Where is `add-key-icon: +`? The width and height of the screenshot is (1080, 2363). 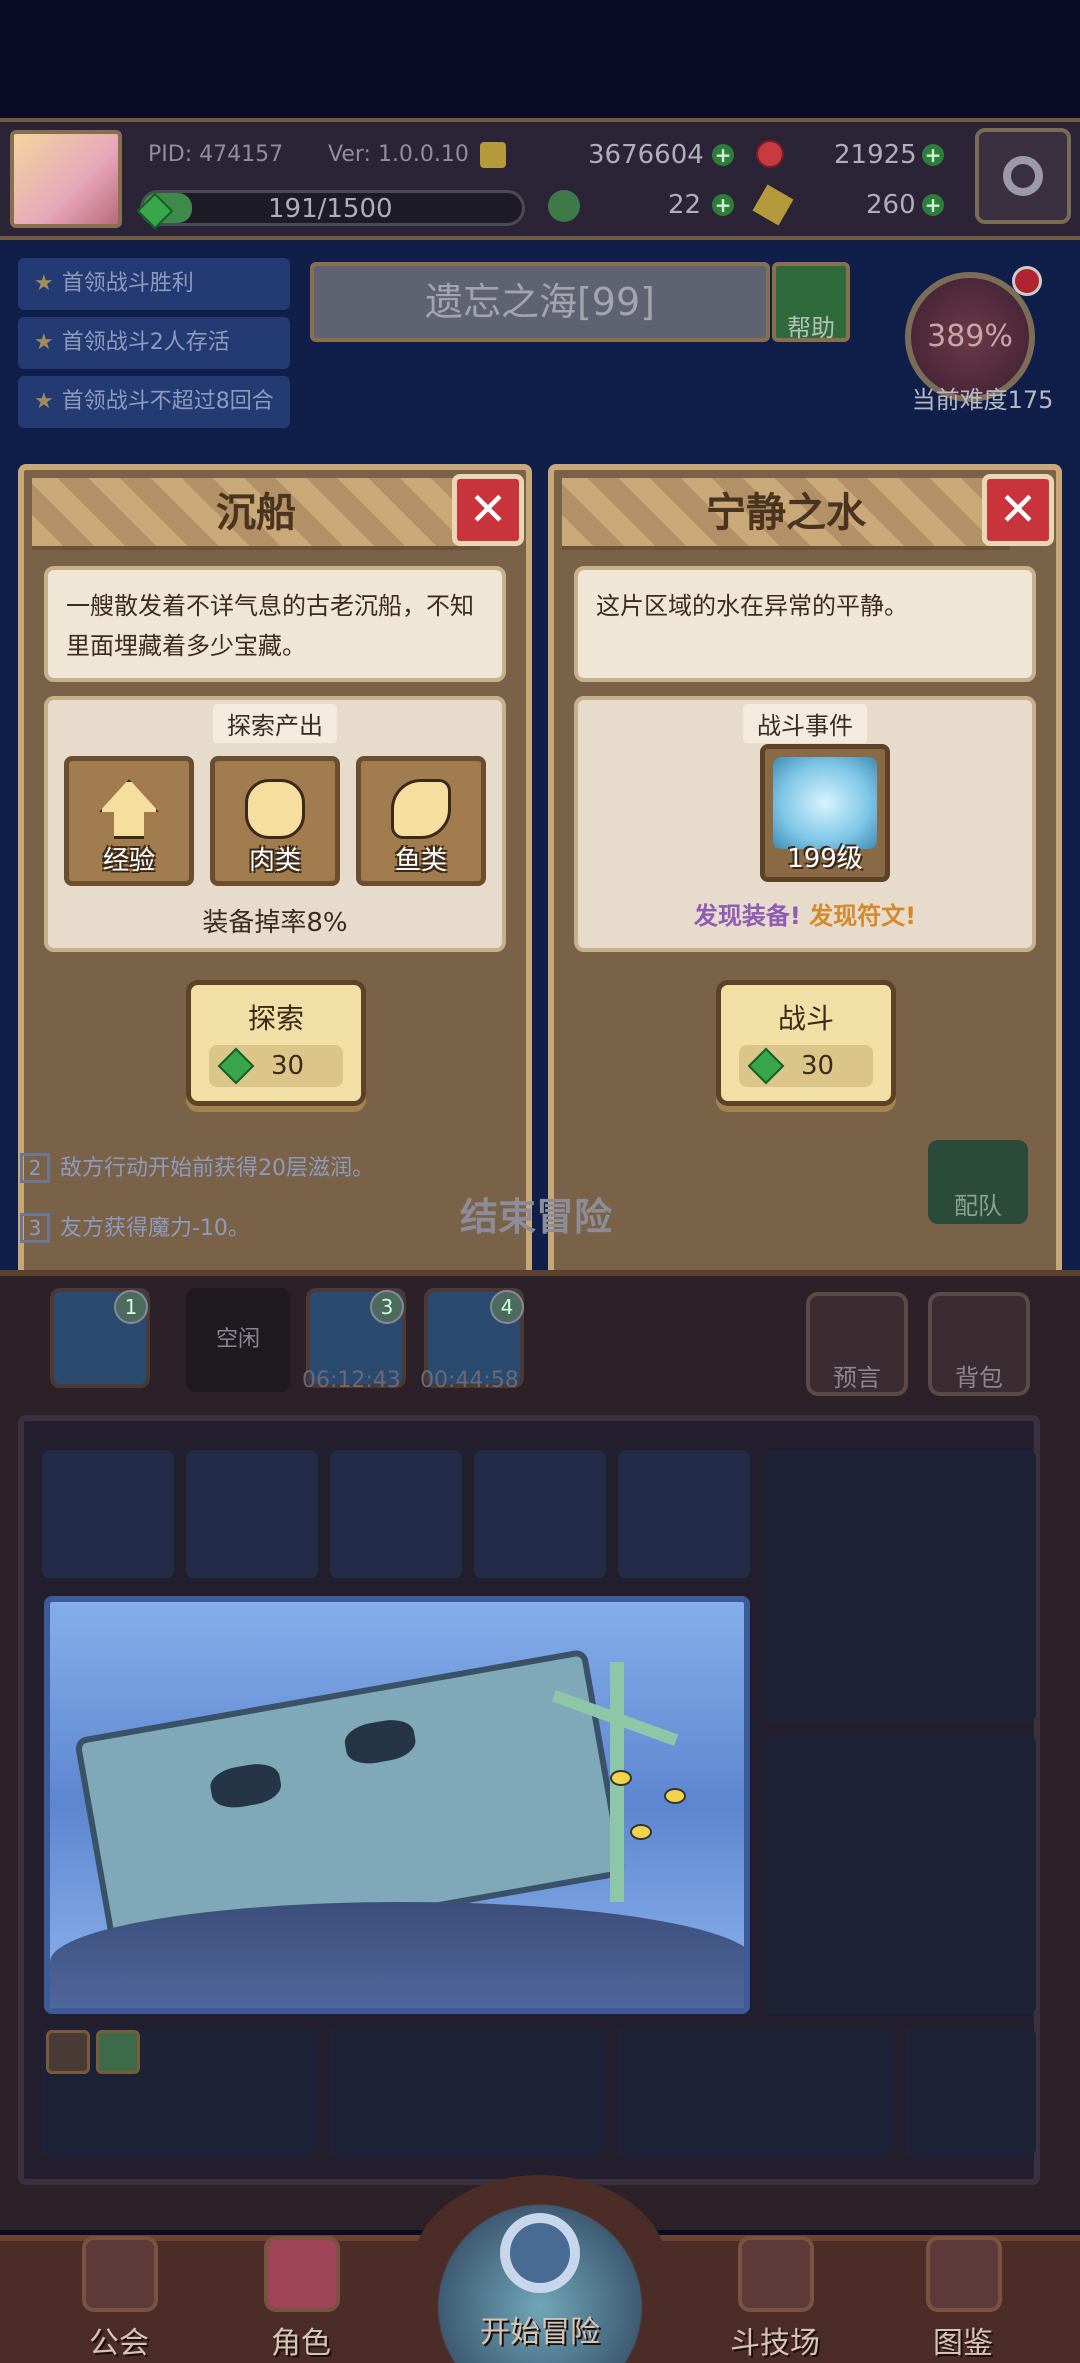 add-key-icon: + is located at coordinates (933, 205).